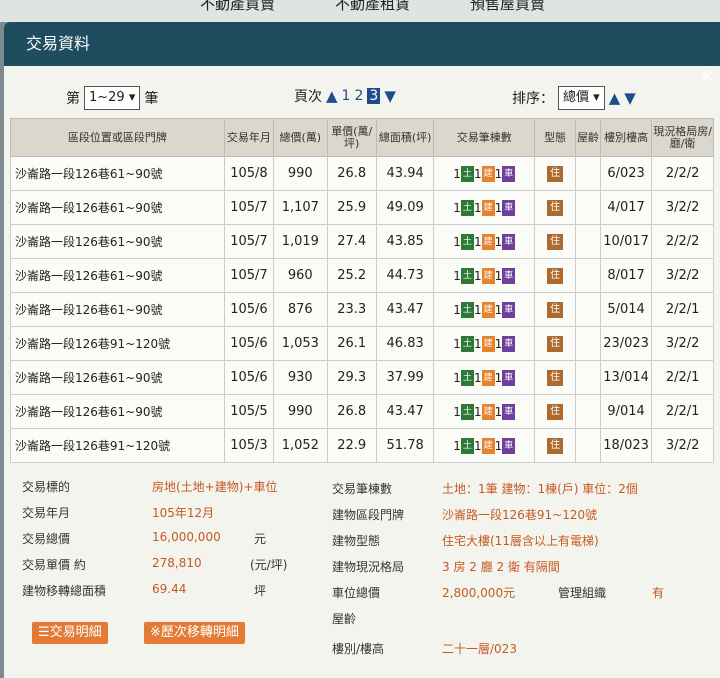 This screenshot has height=678, width=720. What do you see at coordinates (300, 309) in the screenshot?
I see `cell-total: 876` at bounding box center [300, 309].